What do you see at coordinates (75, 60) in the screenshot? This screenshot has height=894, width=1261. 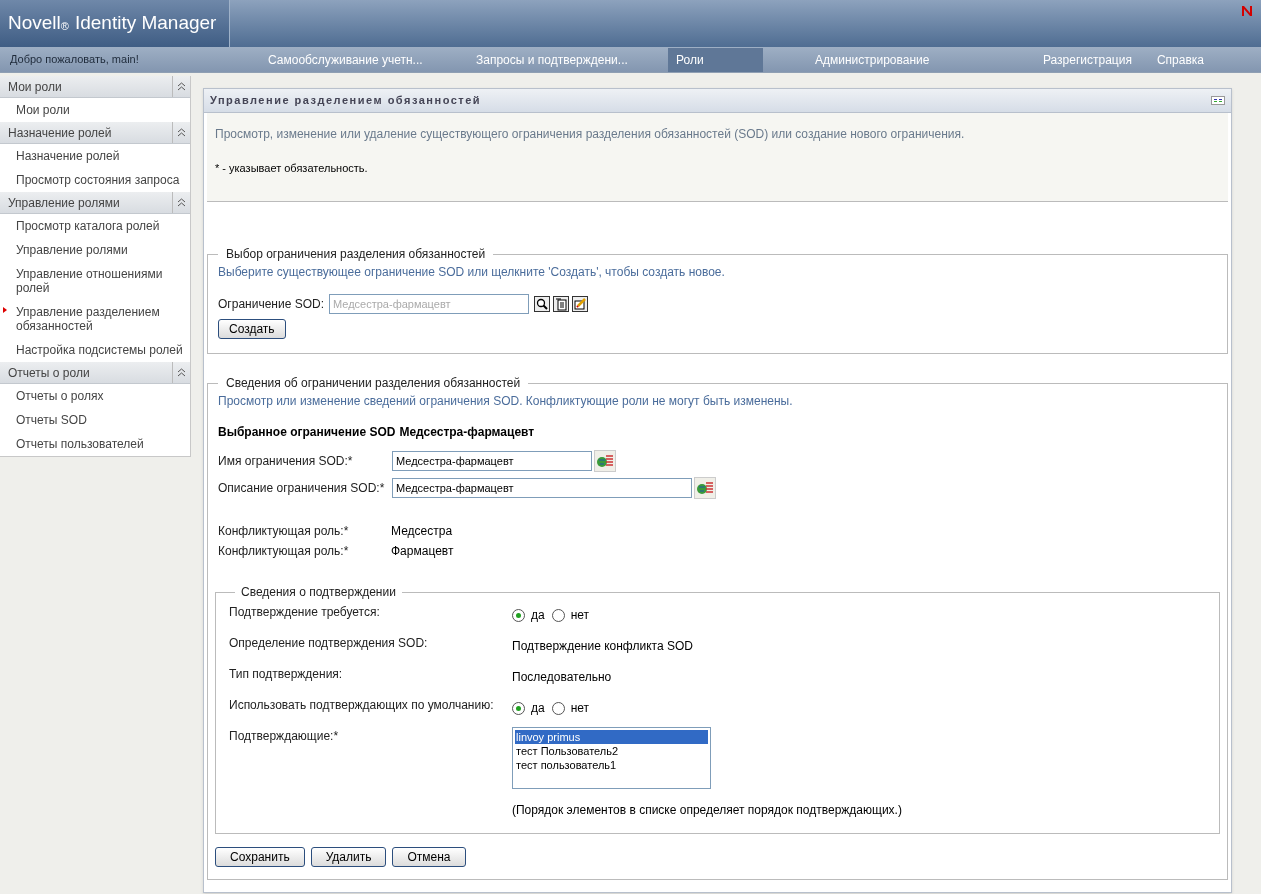 I see `welcome-text: Добро пожаловать, main!` at bounding box center [75, 60].